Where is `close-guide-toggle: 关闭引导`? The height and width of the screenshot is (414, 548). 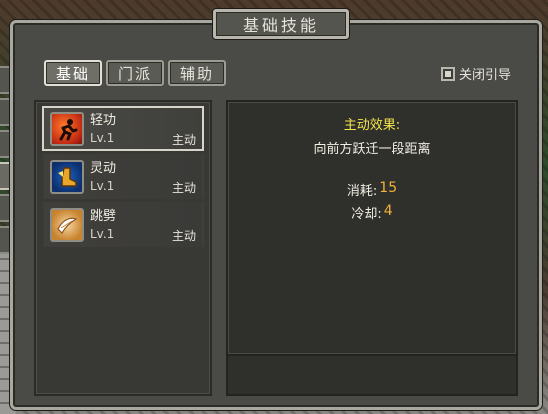 close-guide-toggle: 关闭引导 is located at coordinates (476, 73).